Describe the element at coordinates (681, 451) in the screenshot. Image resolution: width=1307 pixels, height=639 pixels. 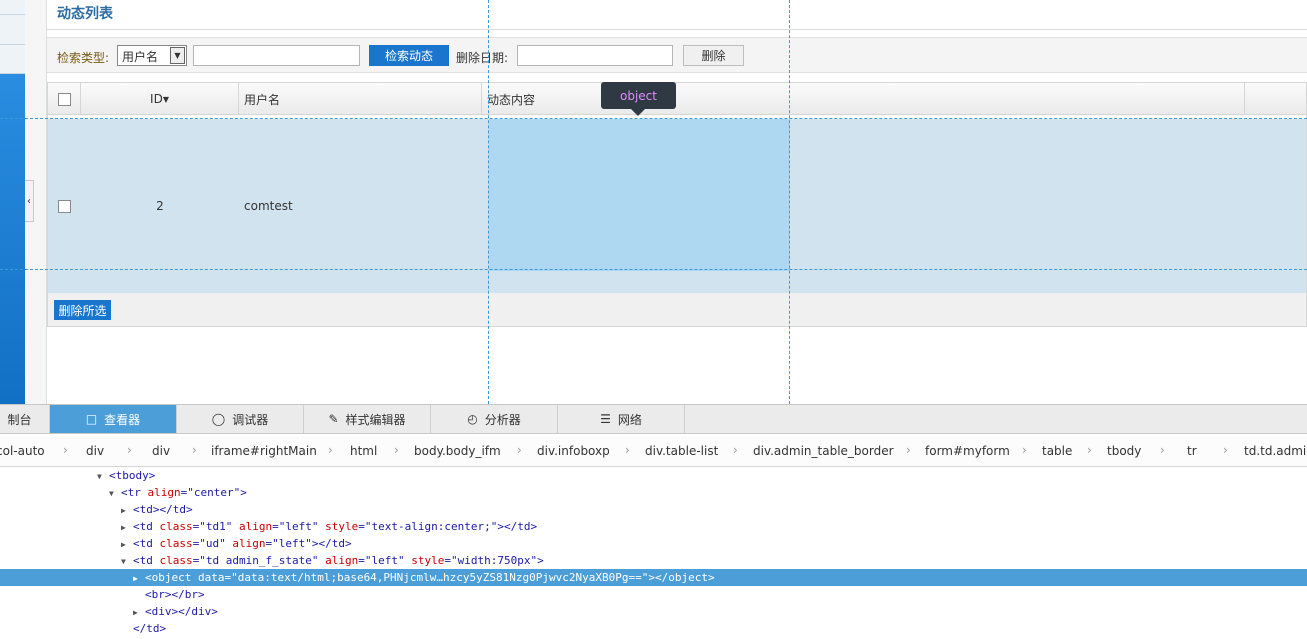
I see `breadcrumb-item: div.table-list` at that location.